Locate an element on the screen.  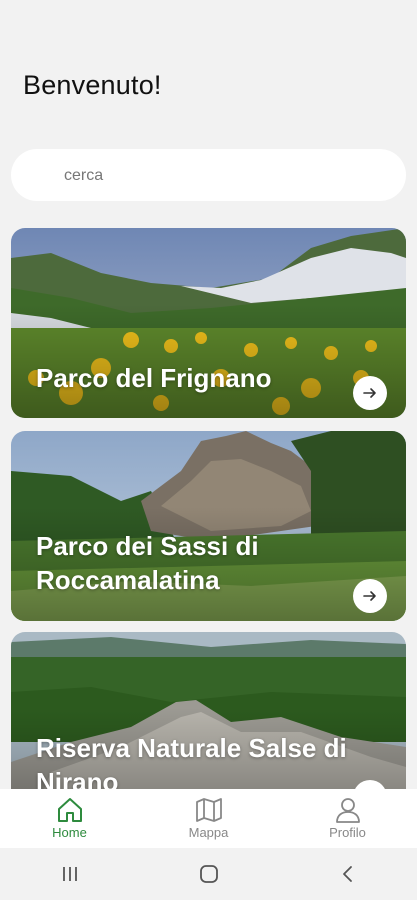
card-title: Parco dei Sassi di Roccamalatina is located at coordinates (147, 563).